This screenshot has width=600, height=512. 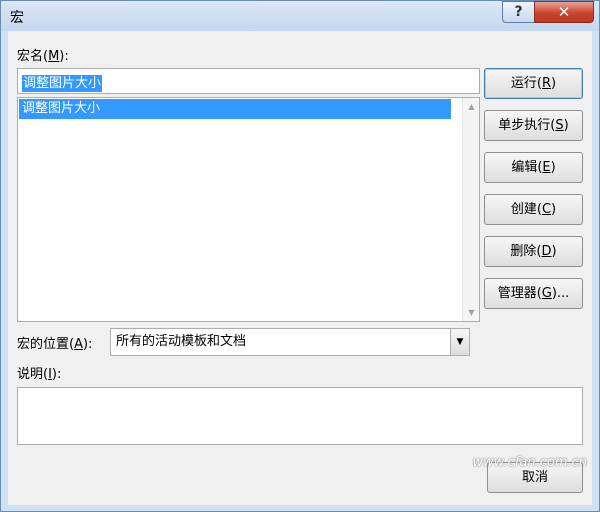 What do you see at coordinates (290, 342) in the screenshot?
I see `location-select: 所有的活动模板和文档` at bounding box center [290, 342].